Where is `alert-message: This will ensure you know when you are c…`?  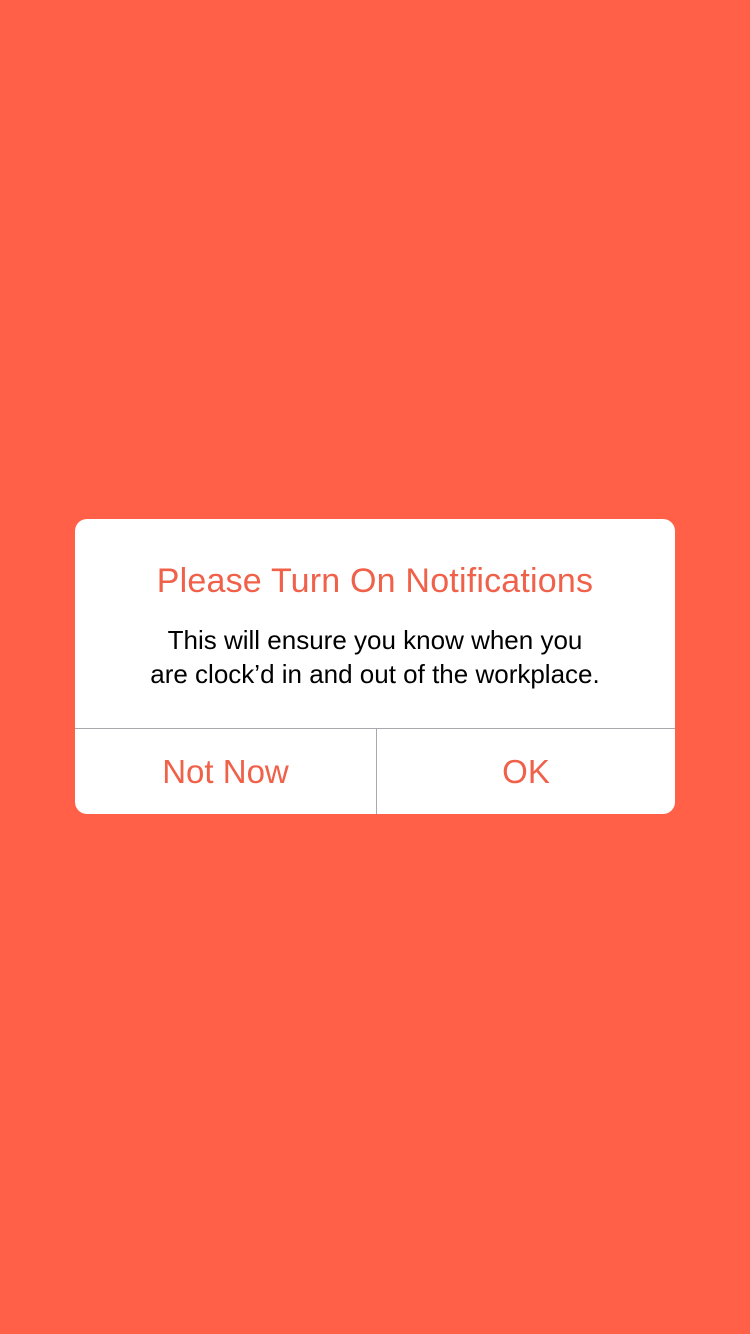 alert-message: This will ensure you know when you are c… is located at coordinates (375, 657).